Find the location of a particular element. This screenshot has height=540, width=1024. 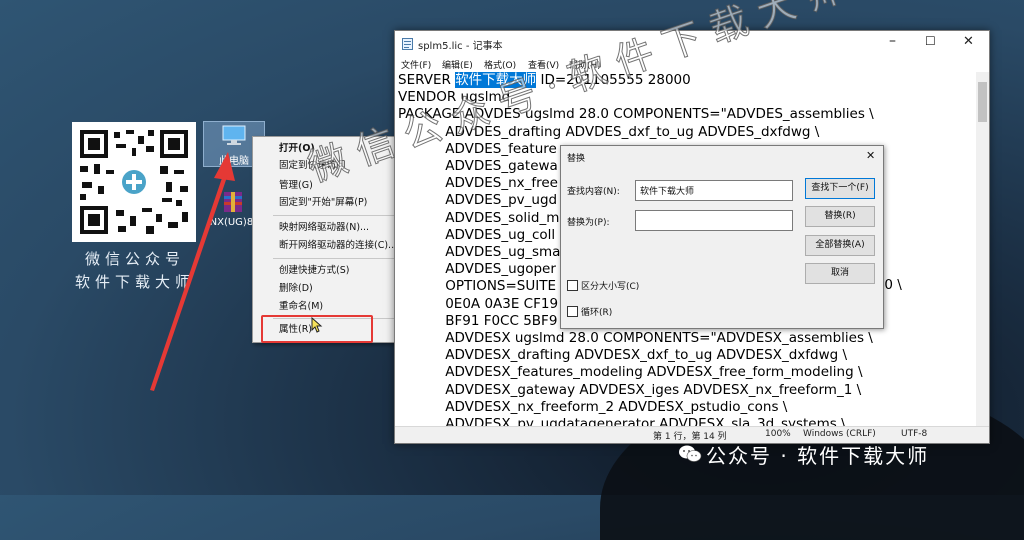

find-next-button: 查找下一个(F) is located at coordinates (840, 188).